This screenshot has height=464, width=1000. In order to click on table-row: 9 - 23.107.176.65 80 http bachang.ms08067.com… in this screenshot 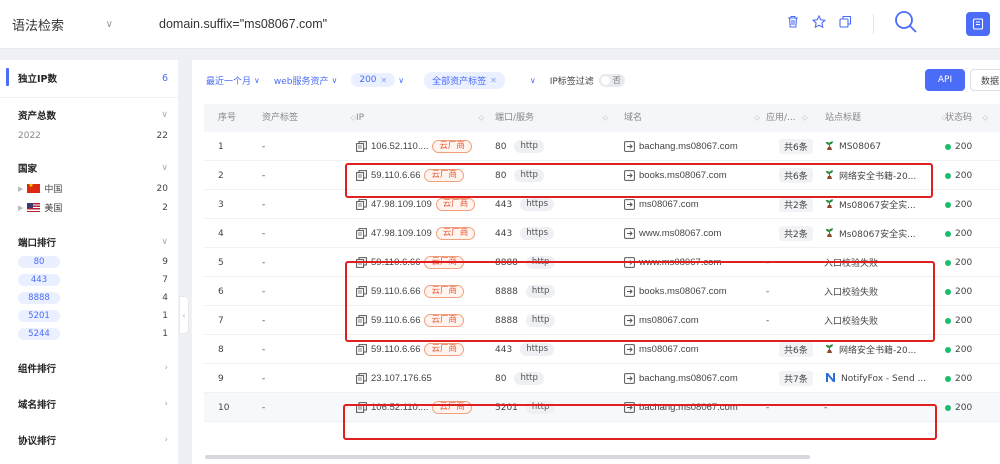, I will do `click(602, 378)`.